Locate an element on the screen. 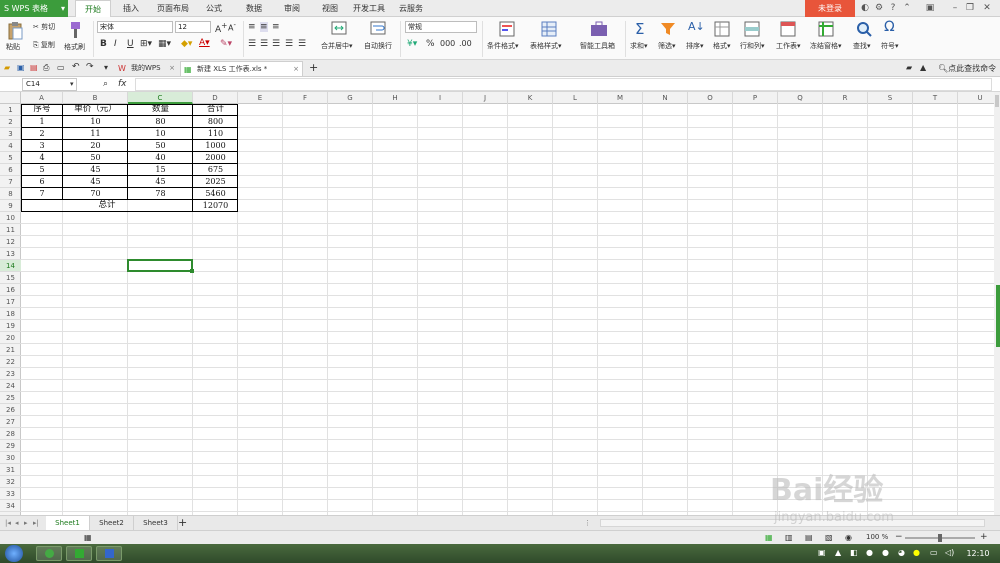  row-header-8: 8 is located at coordinates (10, 194).